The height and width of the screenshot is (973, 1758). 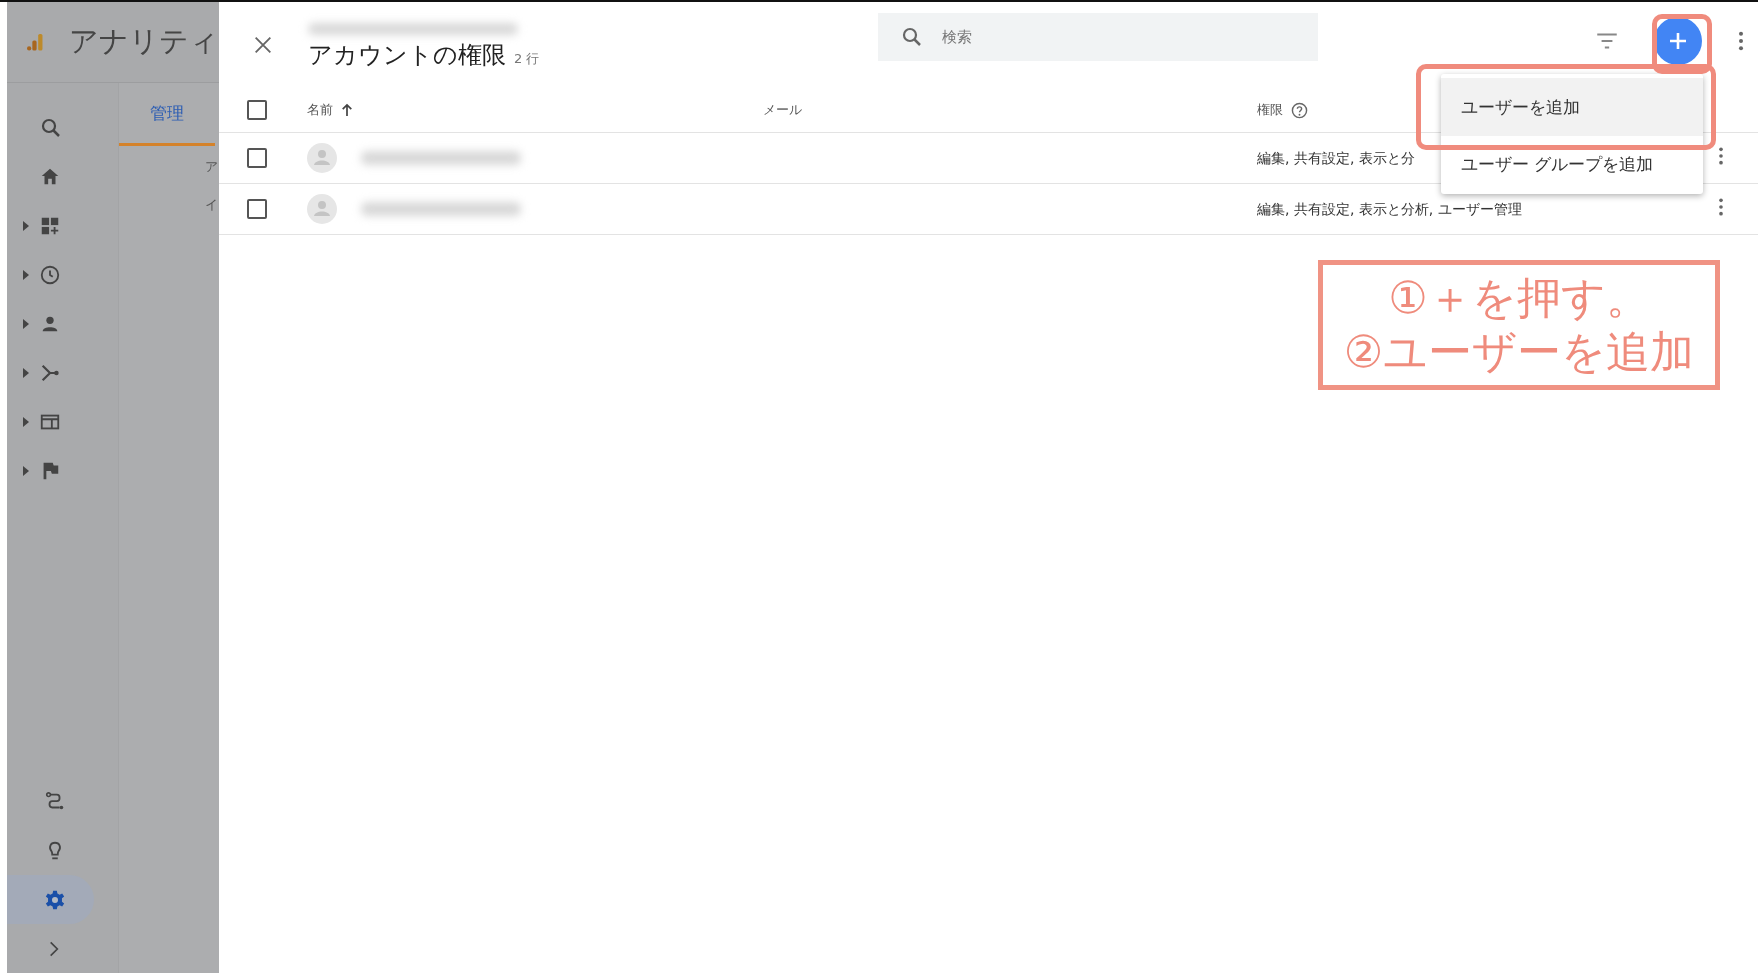 I want to click on column-header: メール, so click(x=782, y=110).